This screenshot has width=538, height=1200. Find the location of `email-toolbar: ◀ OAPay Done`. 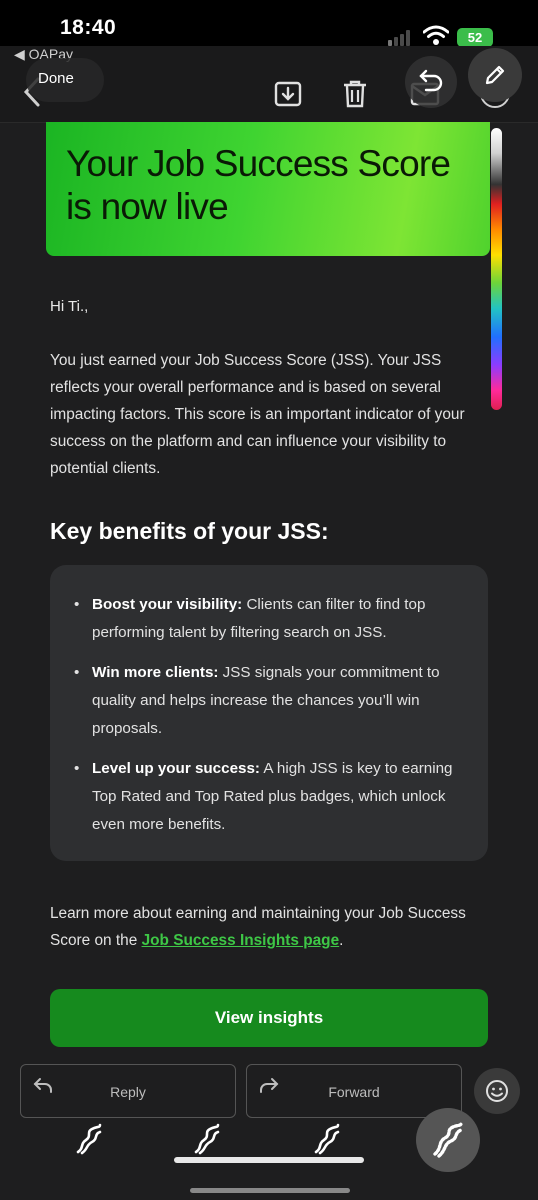

email-toolbar: ◀ OAPay Done is located at coordinates (269, 84).